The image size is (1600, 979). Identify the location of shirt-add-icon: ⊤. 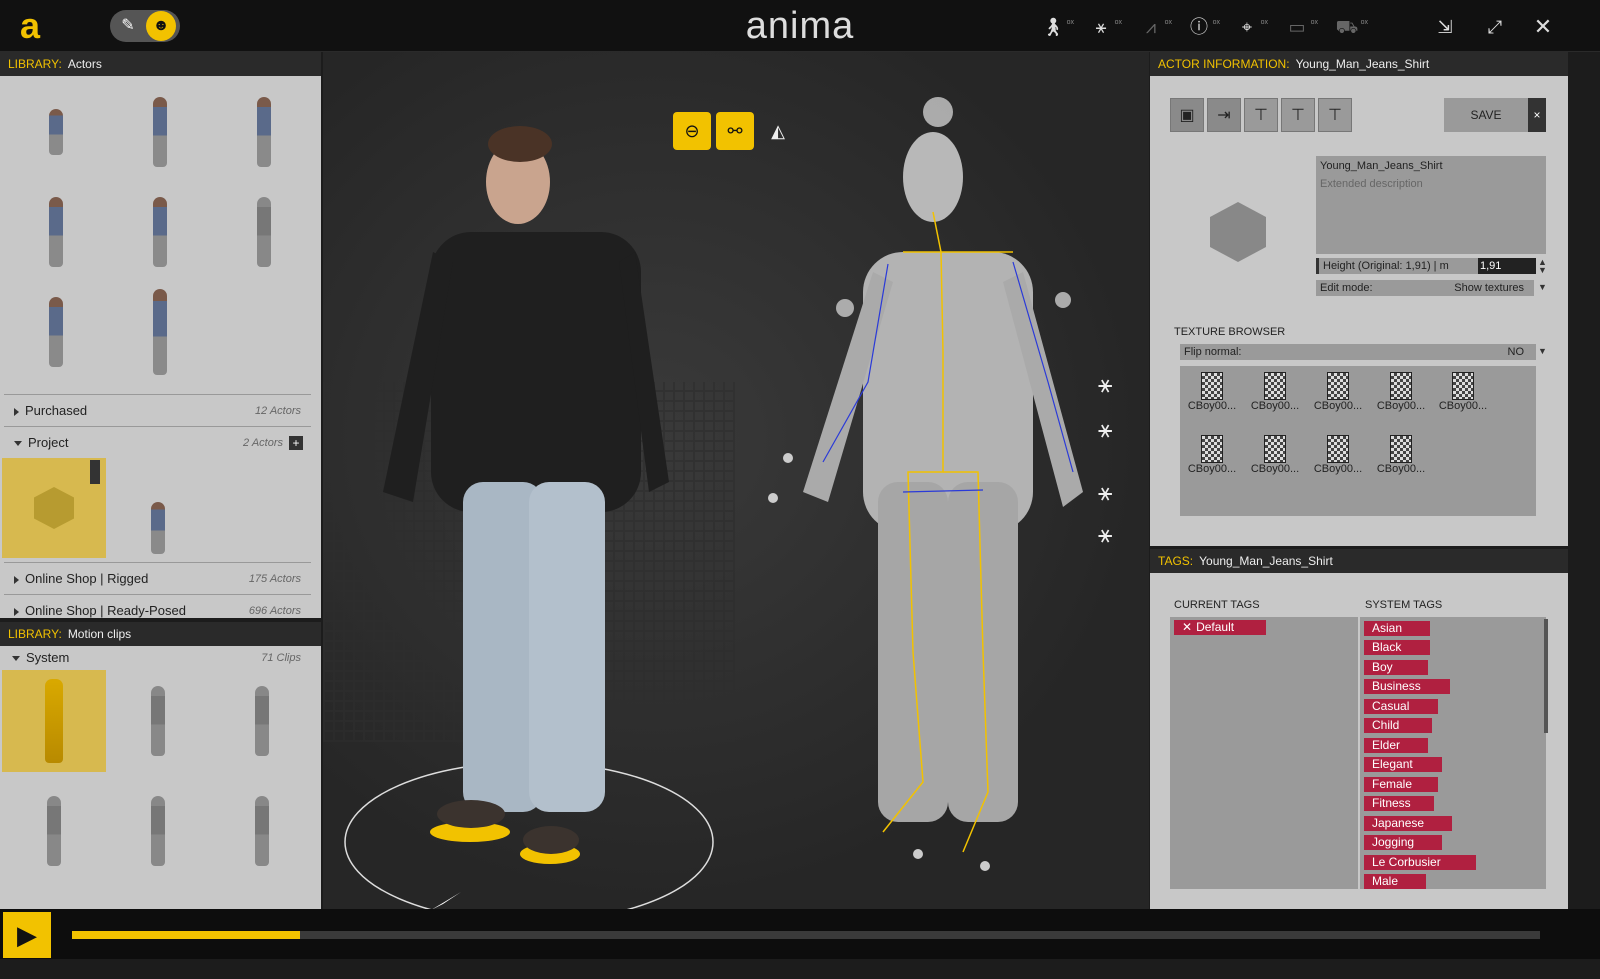
(1261, 115).